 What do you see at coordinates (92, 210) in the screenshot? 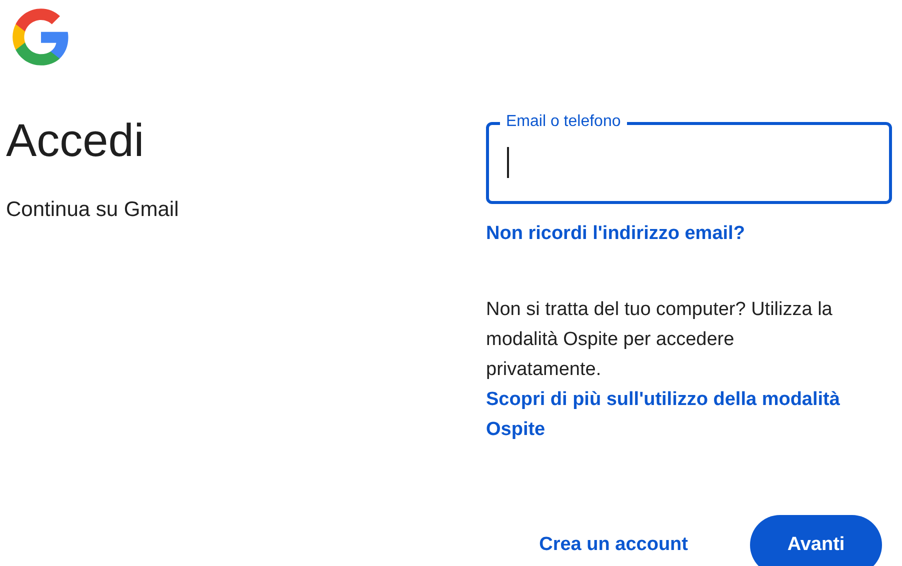
I see `subtitle: Continua su Gmail` at bounding box center [92, 210].